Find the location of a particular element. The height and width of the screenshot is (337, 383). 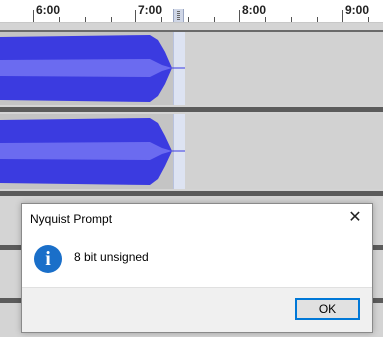

ruler-label-7: 7:00 is located at coordinates (150, 10).